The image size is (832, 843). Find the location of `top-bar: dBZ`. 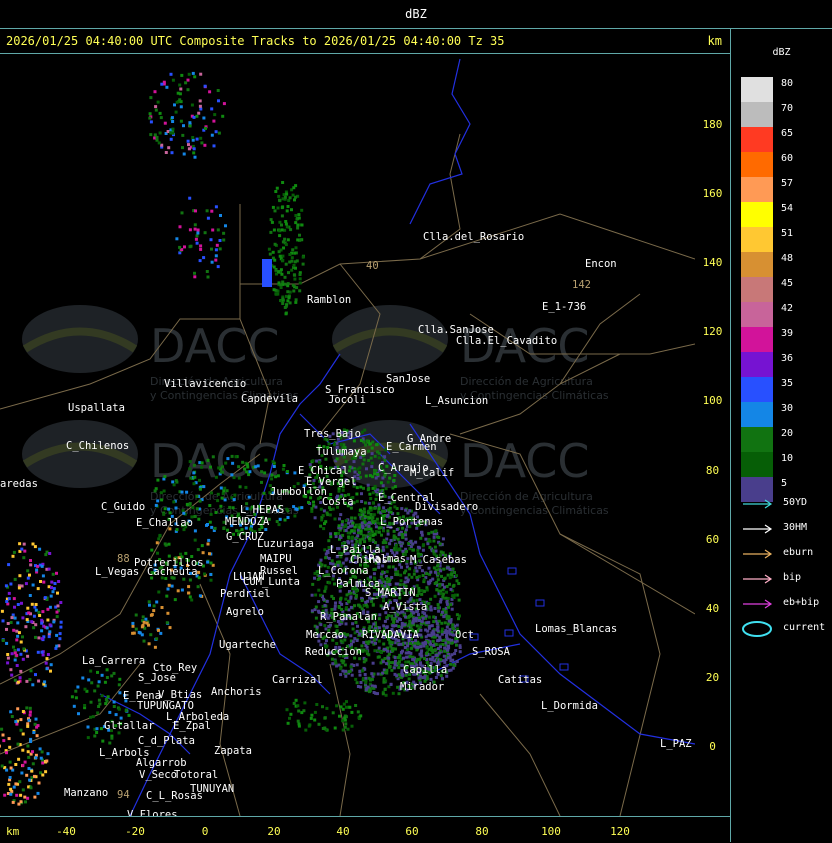

top-bar: dBZ is located at coordinates (416, 14).